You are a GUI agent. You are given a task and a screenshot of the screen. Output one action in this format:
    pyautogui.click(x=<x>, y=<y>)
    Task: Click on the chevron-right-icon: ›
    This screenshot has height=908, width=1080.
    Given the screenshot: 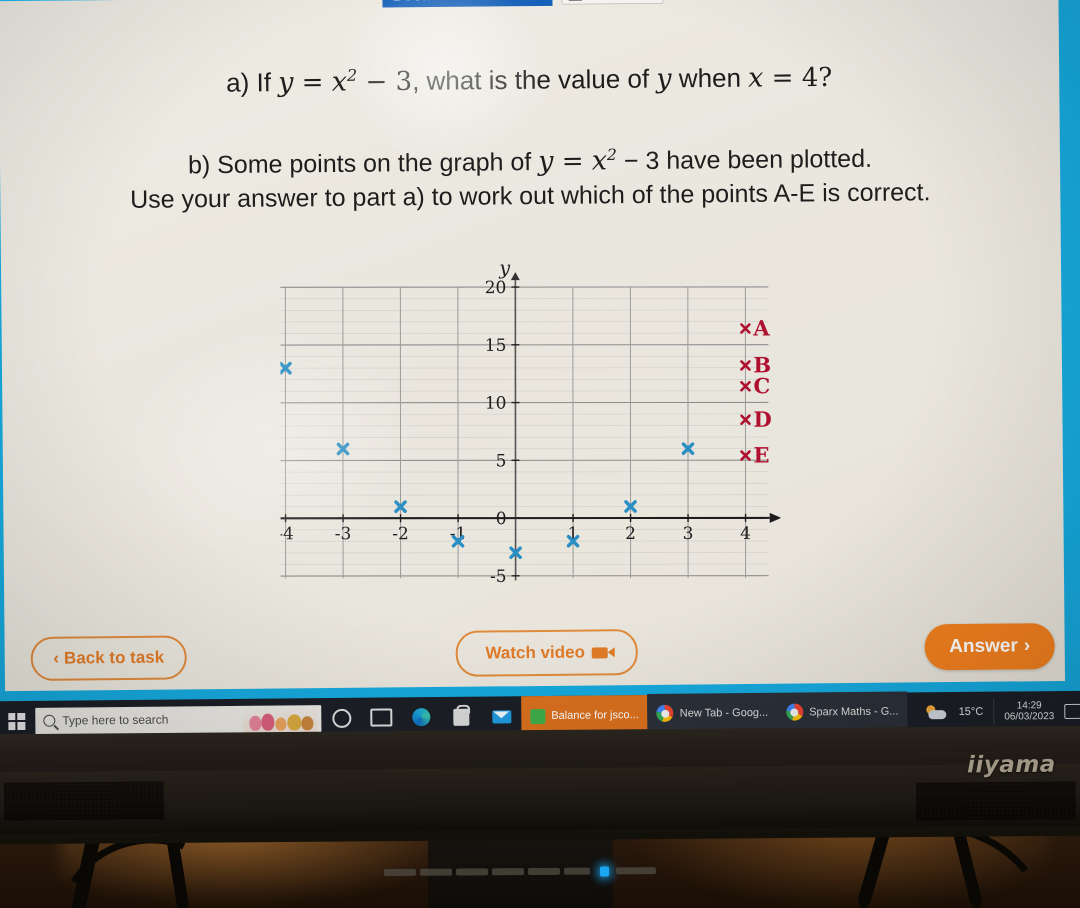 What is the action you would take?
    pyautogui.click(x=1027, y=646)
    